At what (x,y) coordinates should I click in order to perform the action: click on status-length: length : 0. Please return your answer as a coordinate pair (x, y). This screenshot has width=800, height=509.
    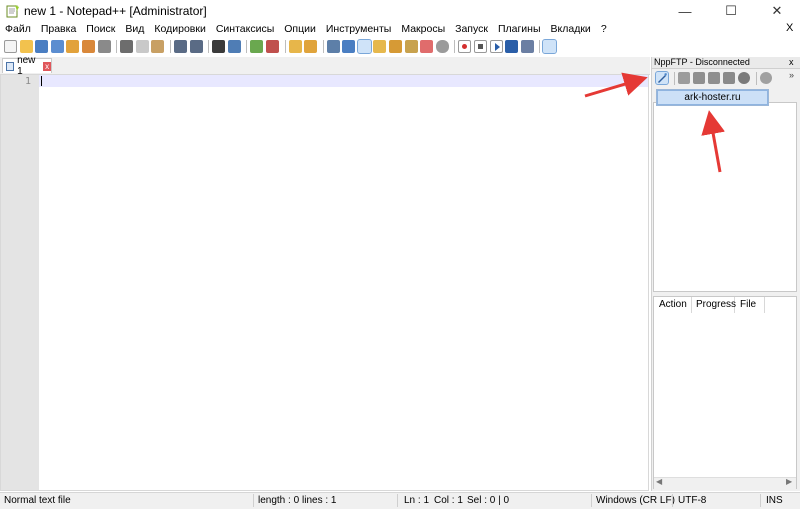
    Looking at the image, I should click on (279, 500).